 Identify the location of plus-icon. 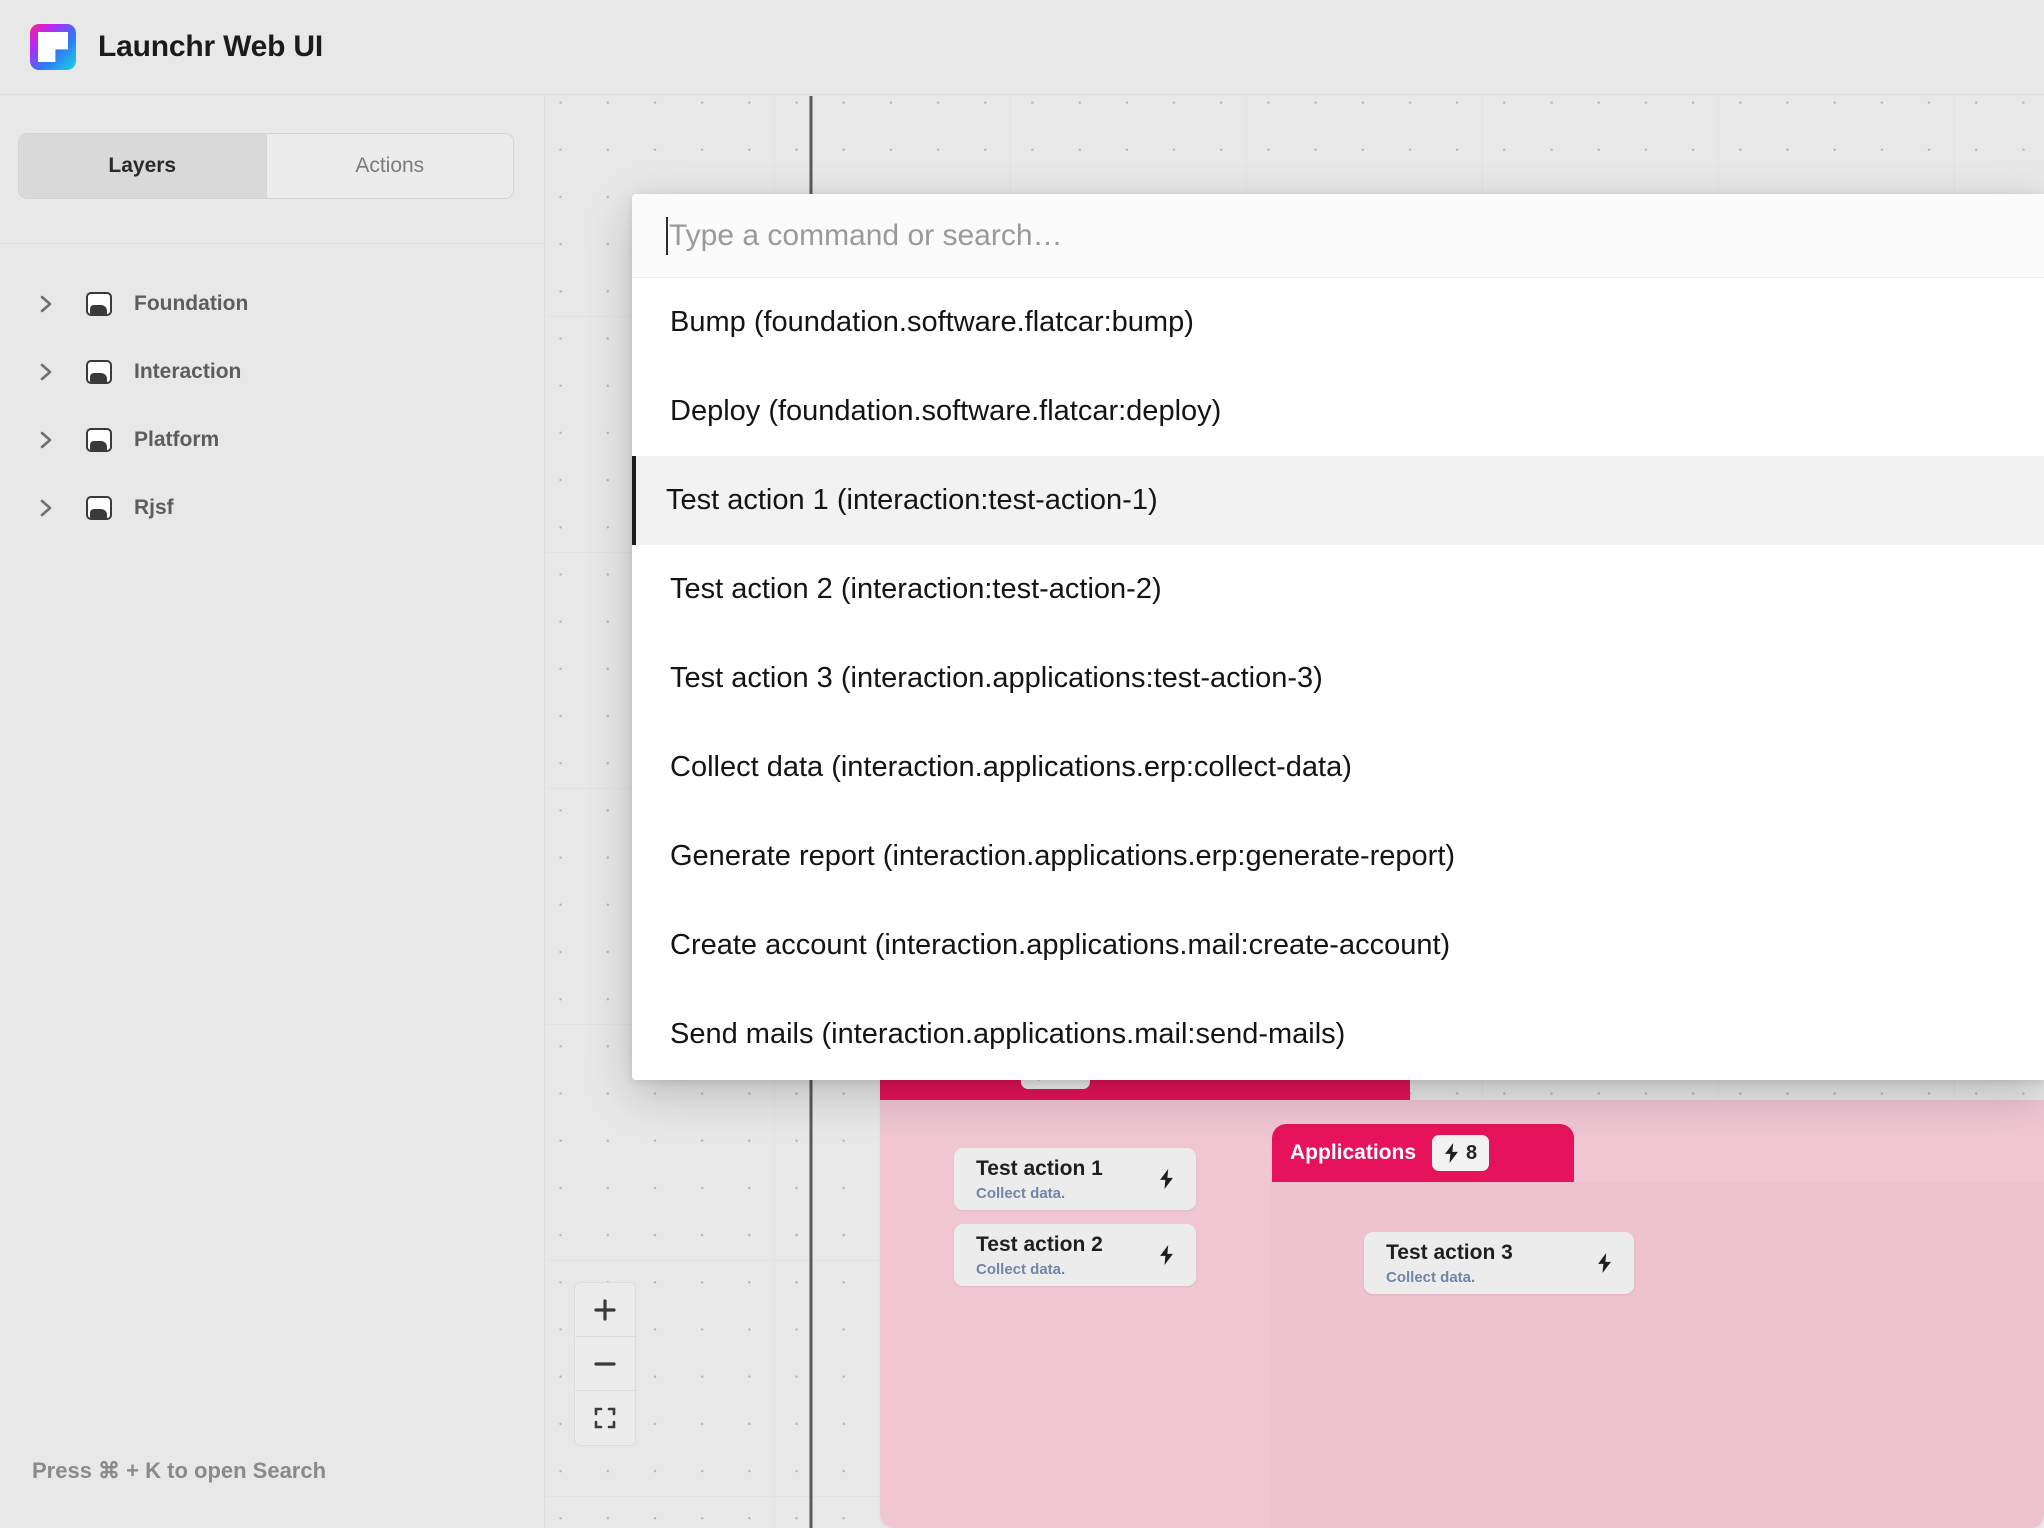
(605, 1309).